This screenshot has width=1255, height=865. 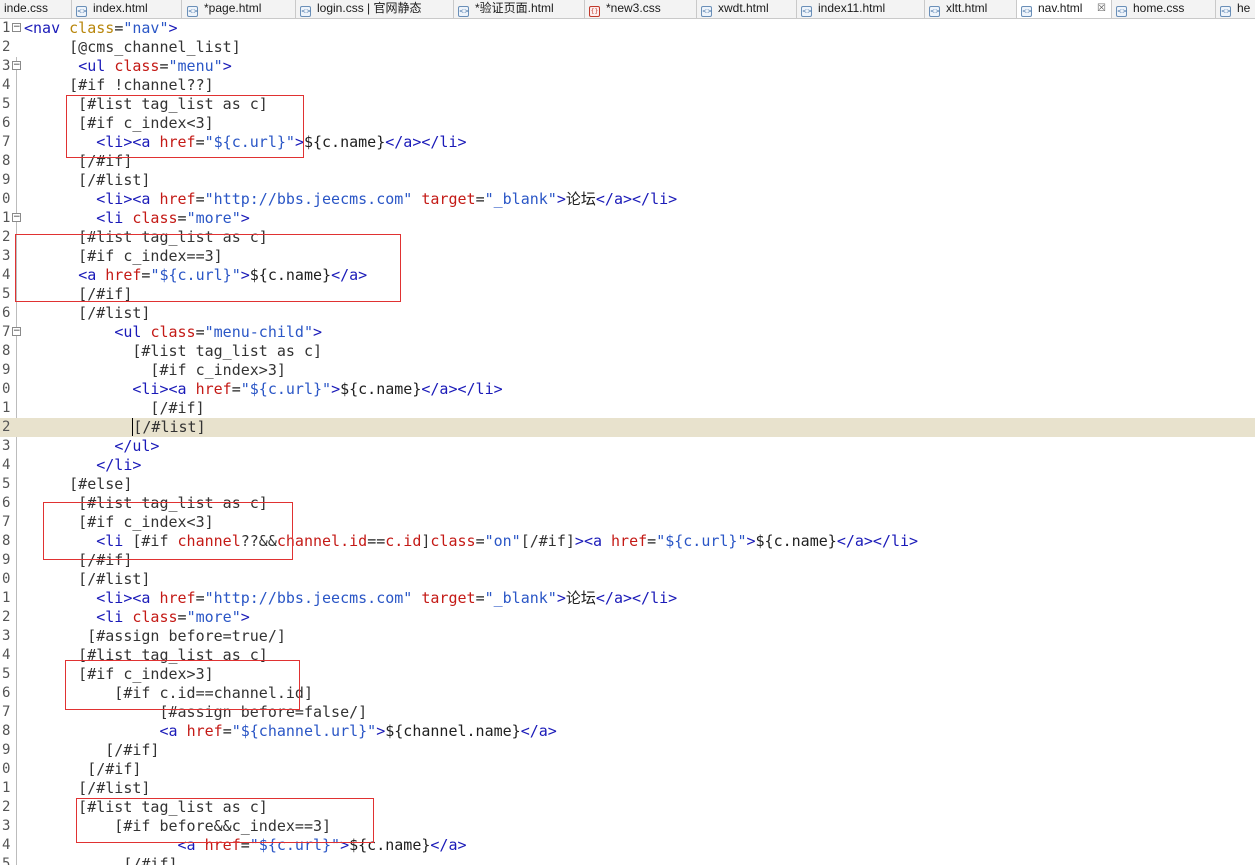 What do you see at coordinates (627, 104) in the screenshot?
I see `code-line: 5 [#list tag_list as c]` at bounding box center [627, 104].